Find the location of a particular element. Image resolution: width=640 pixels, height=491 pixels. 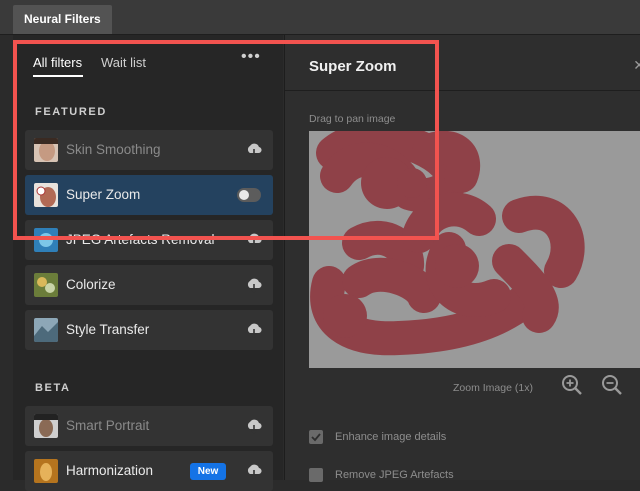

panel-title: Super Zoom is located at coordinates (353, 66).